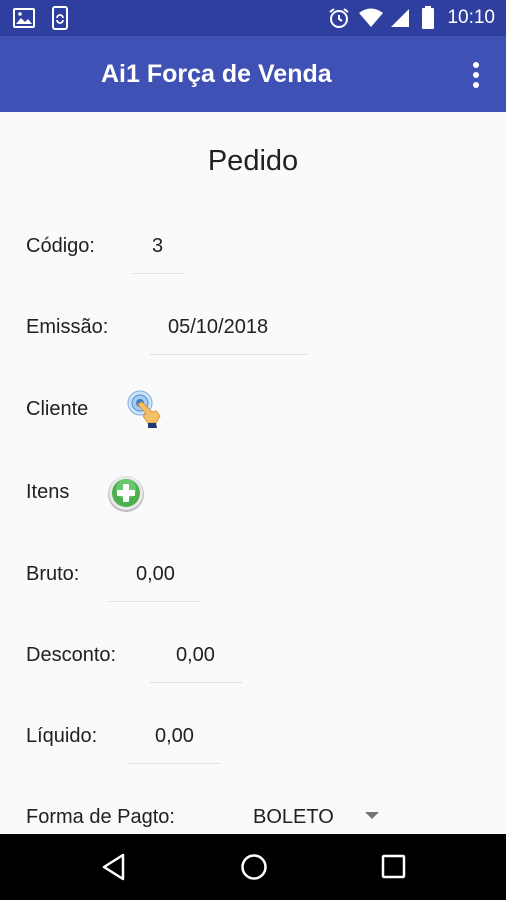 This screenshot has width=506, height=900. Describe the element at coordinates (372, 815) in the screenshot. I see `chevron-down-icon` at that location.